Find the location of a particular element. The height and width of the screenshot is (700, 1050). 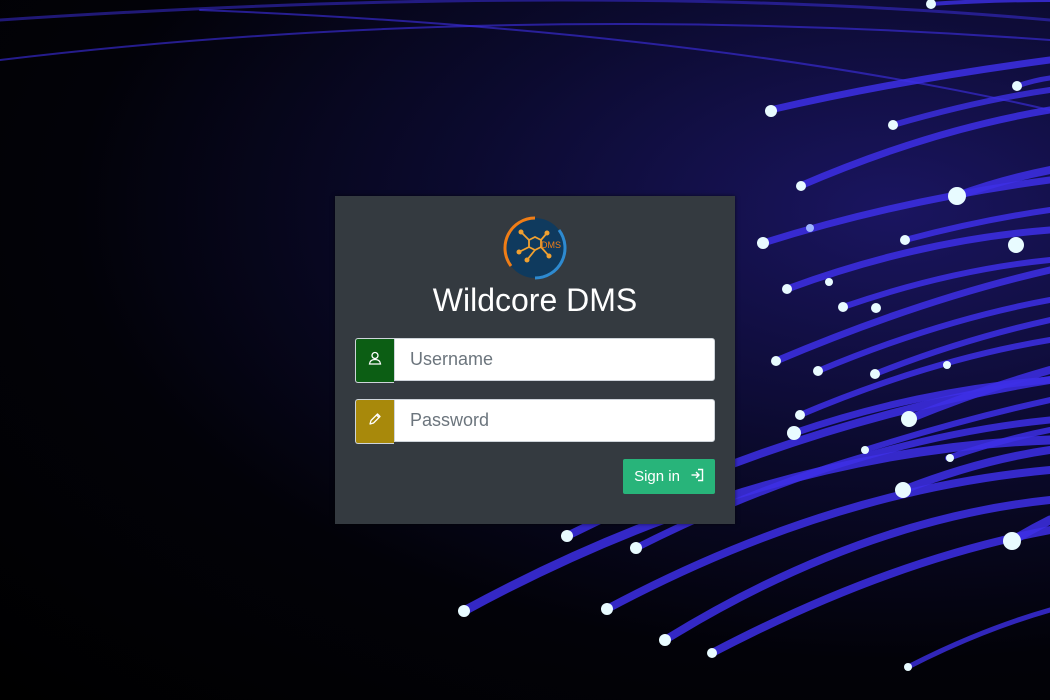

pencil-icon is located at coordinates (375, 421).